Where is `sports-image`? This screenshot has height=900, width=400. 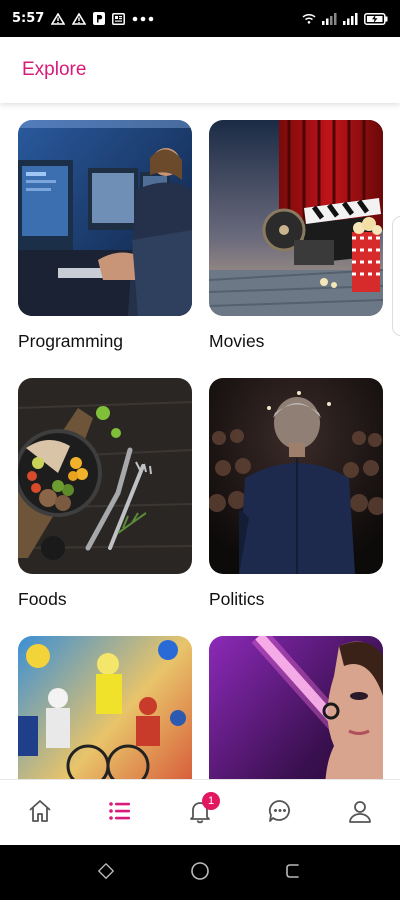
sports-image is located at coordinates (105, 707).